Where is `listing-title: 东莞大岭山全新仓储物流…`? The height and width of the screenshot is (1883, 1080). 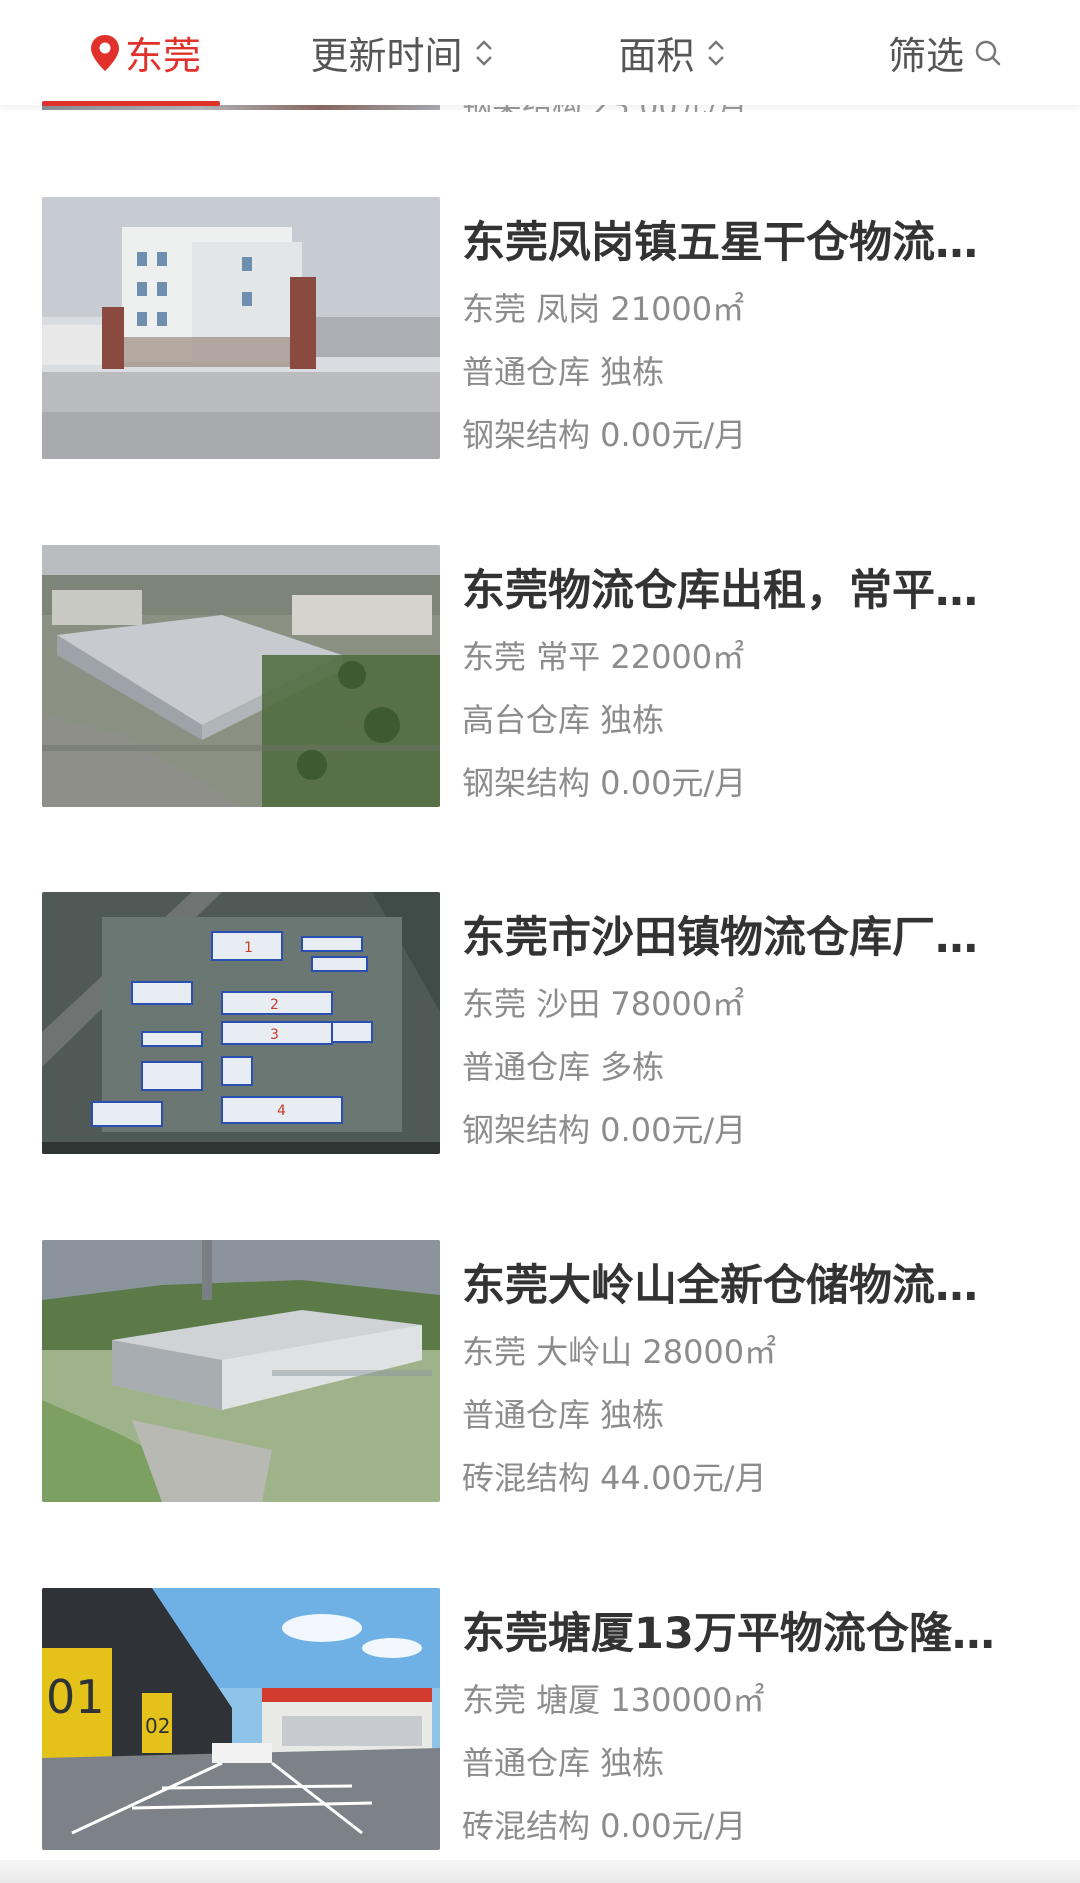
listing-title: 东莞大岭山全新仓储物流… is located at coordinates (720, 1286).